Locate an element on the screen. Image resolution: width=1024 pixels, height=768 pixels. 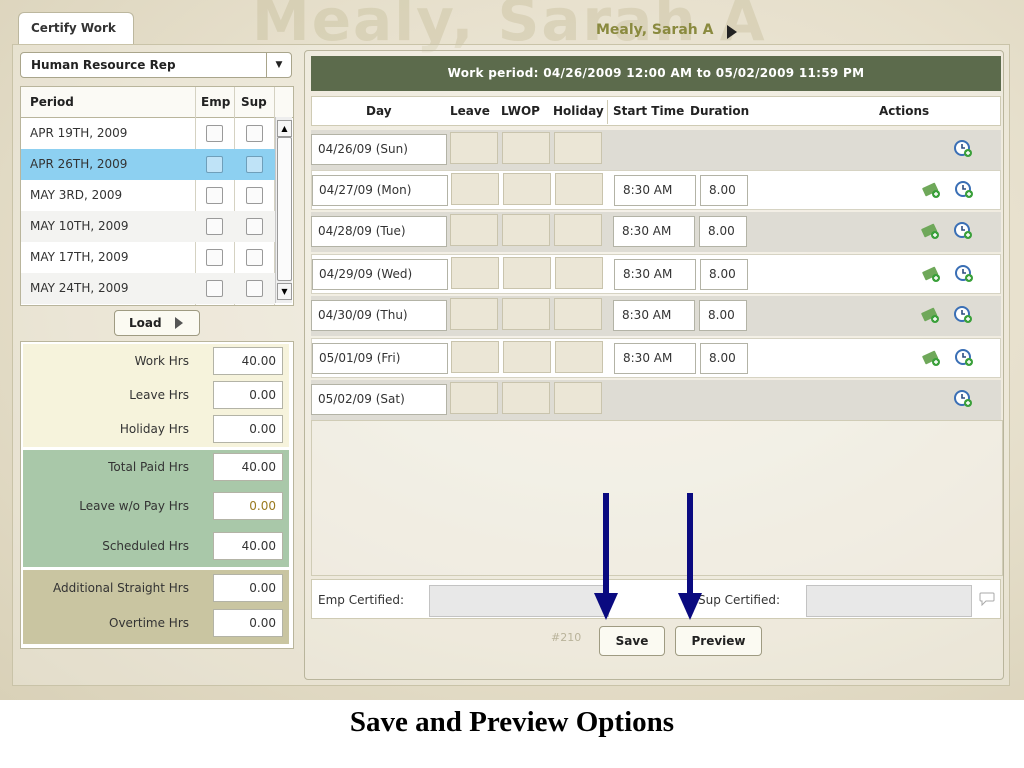
timesheet-empty-area is located at coordinates (657, 498).